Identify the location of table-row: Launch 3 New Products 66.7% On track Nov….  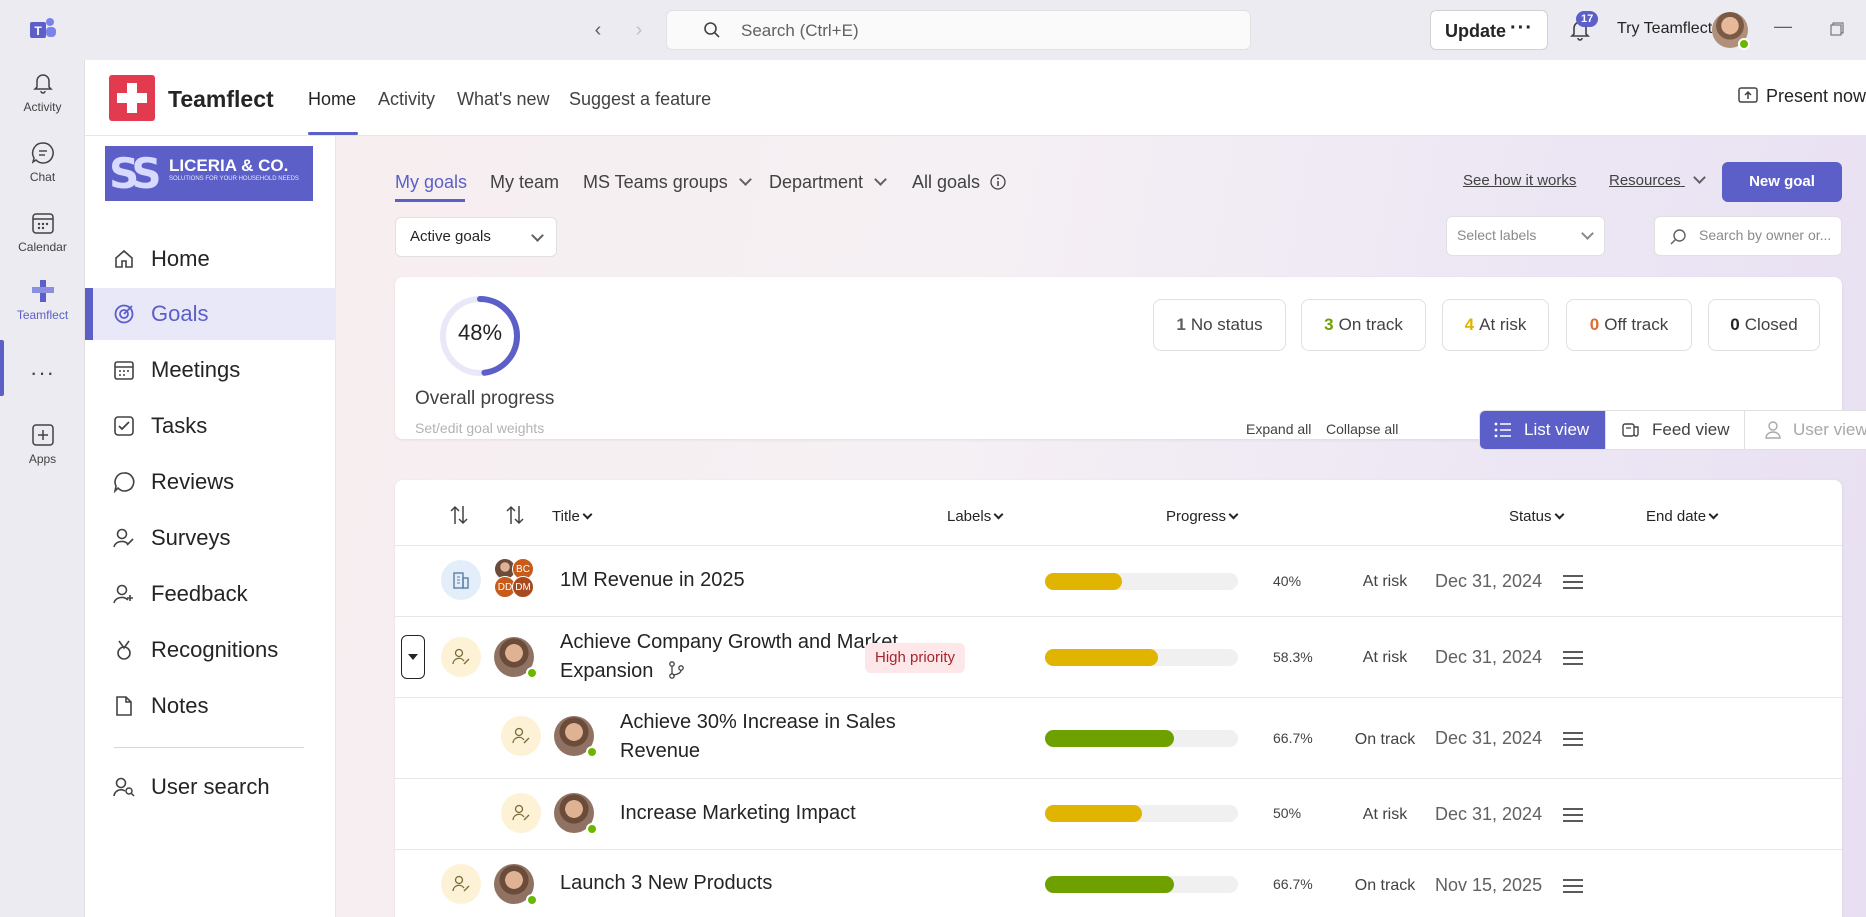
(1118, 883).